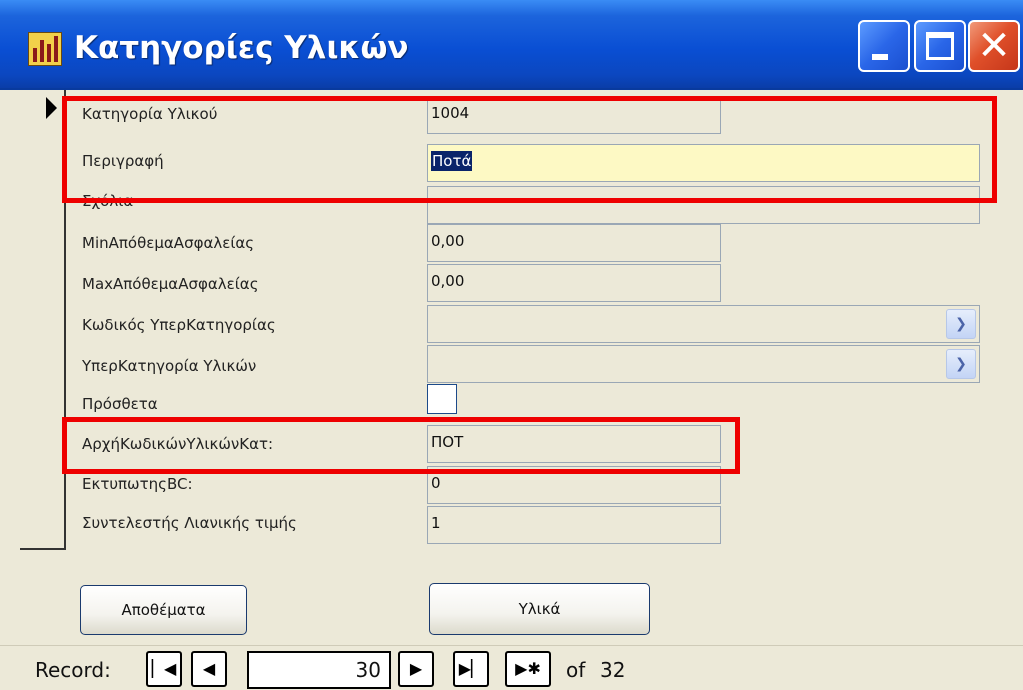  I want to click on max-safety-stock-label: MaxΑπόθεμαΑσφαλείας, so click(170, 284).